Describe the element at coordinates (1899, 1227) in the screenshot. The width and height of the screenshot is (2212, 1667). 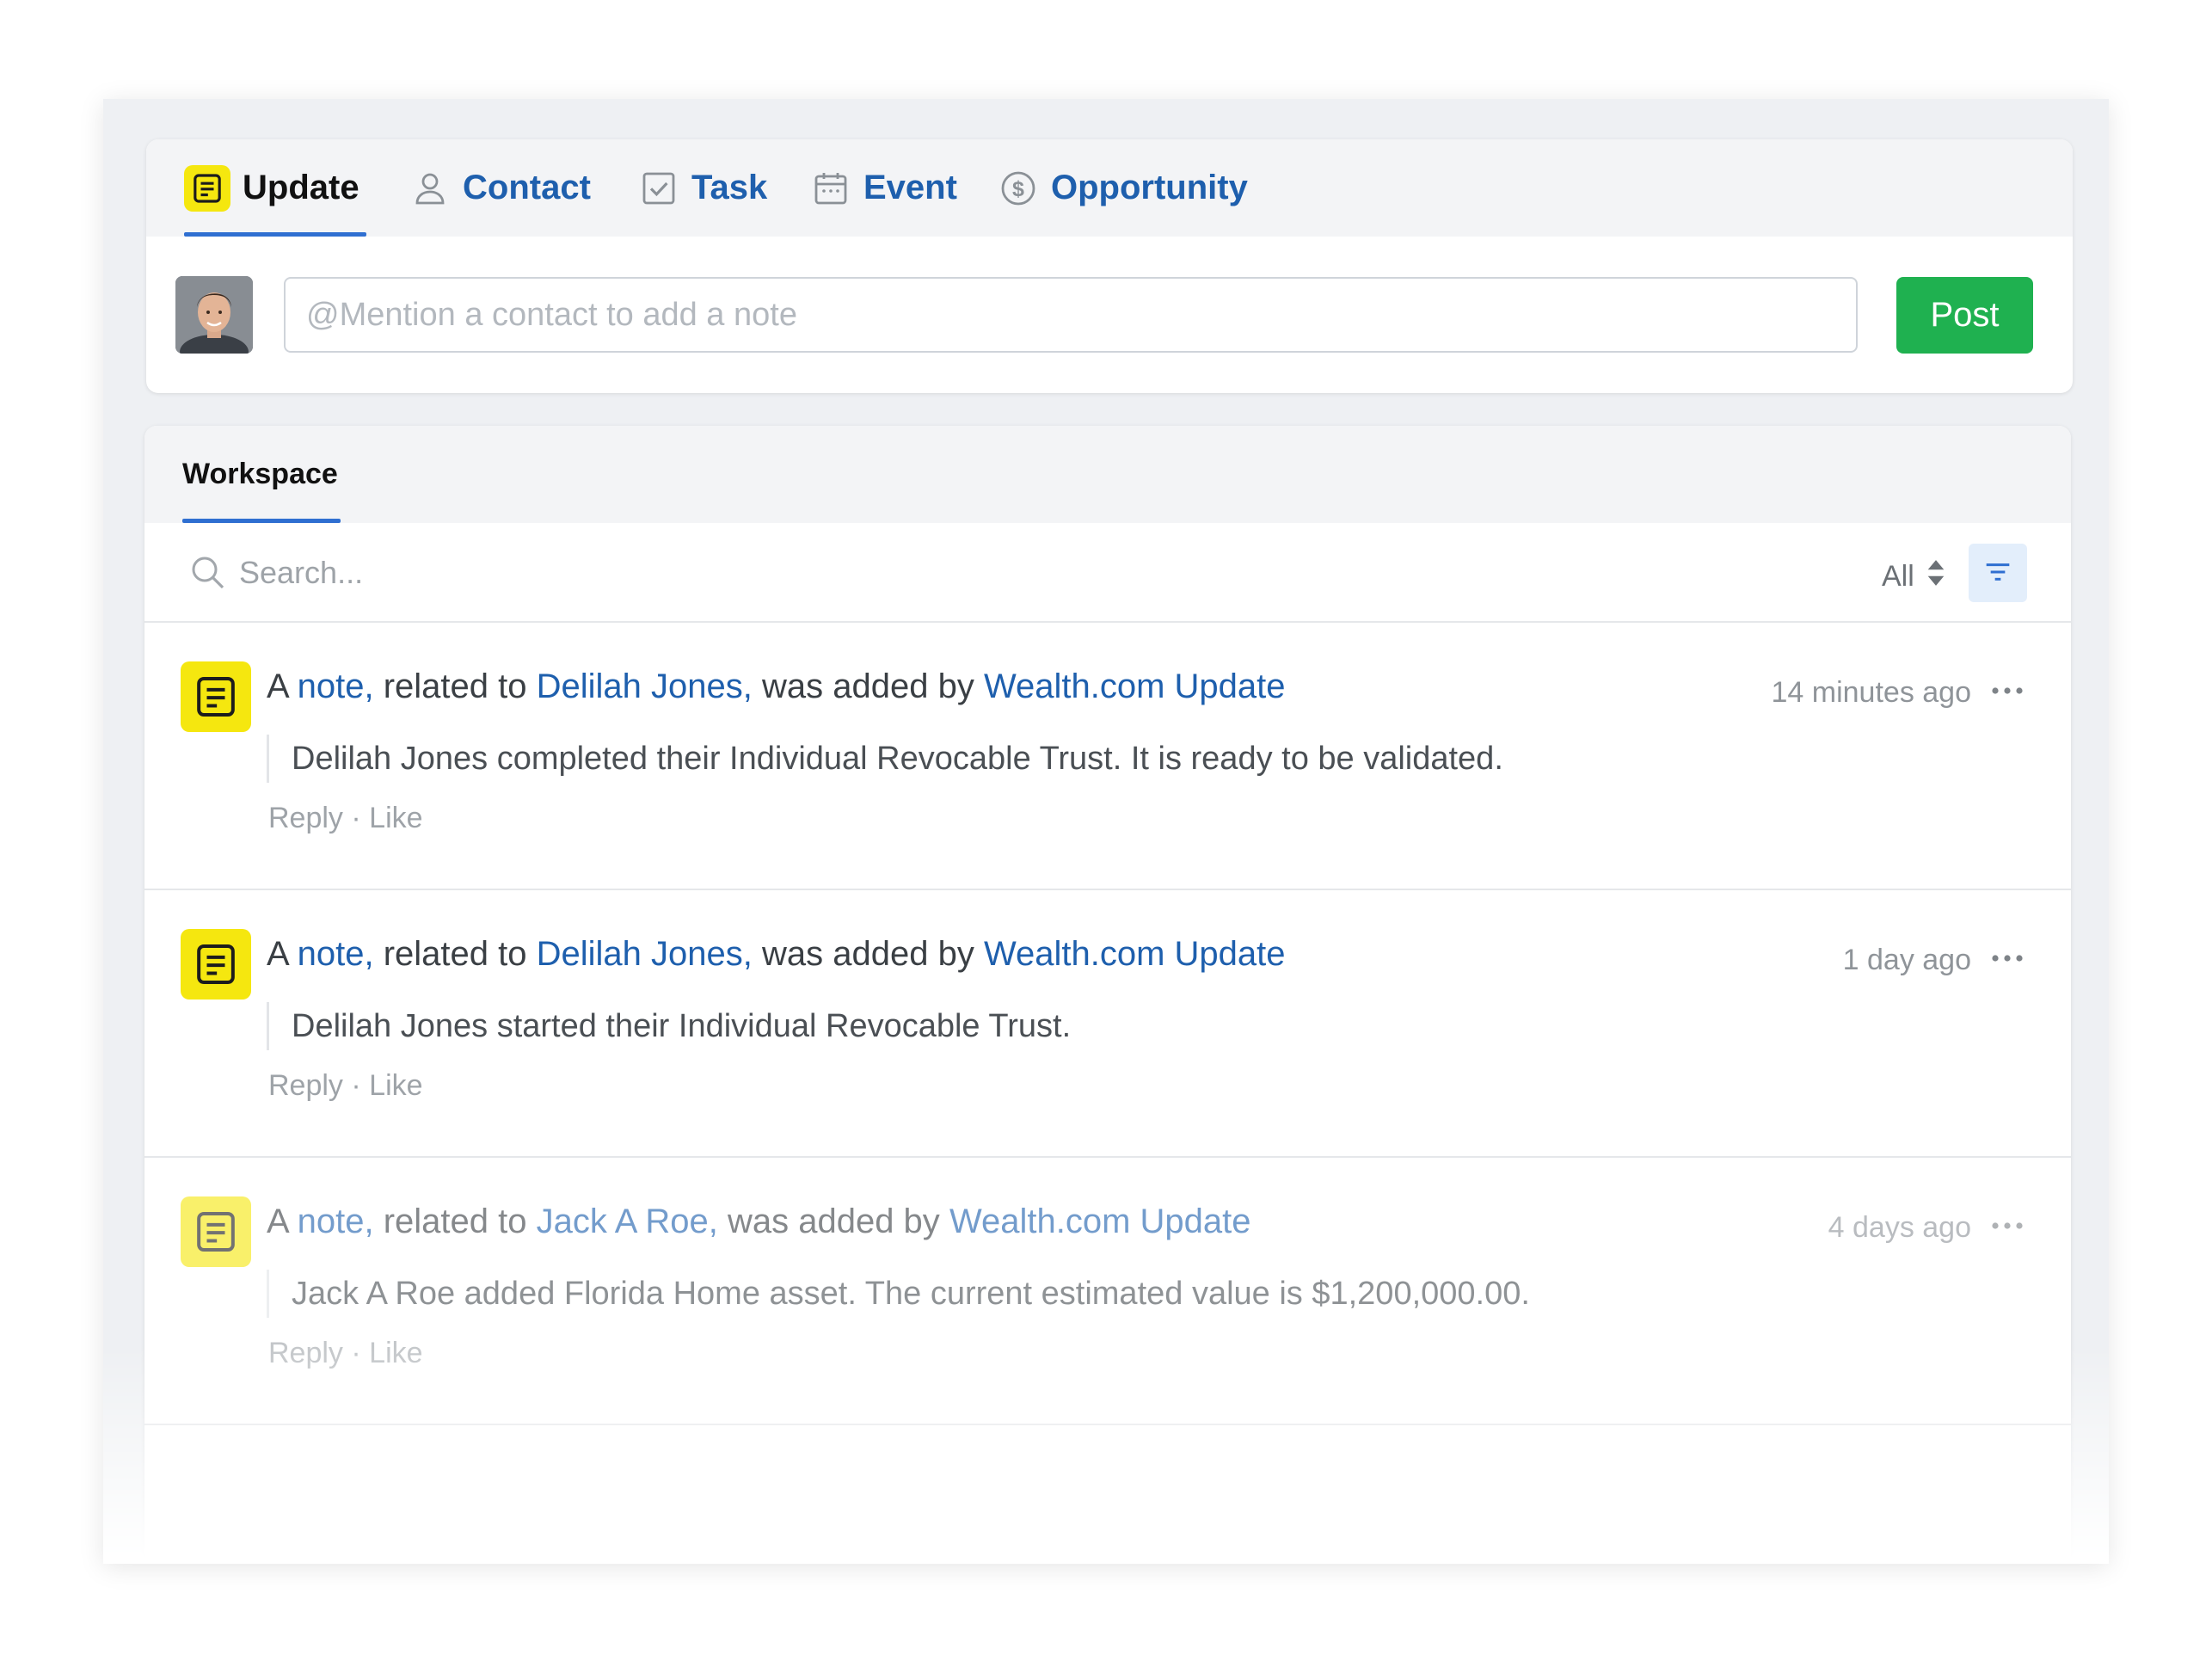
I see `timestamp: 4 days ago` at that location.